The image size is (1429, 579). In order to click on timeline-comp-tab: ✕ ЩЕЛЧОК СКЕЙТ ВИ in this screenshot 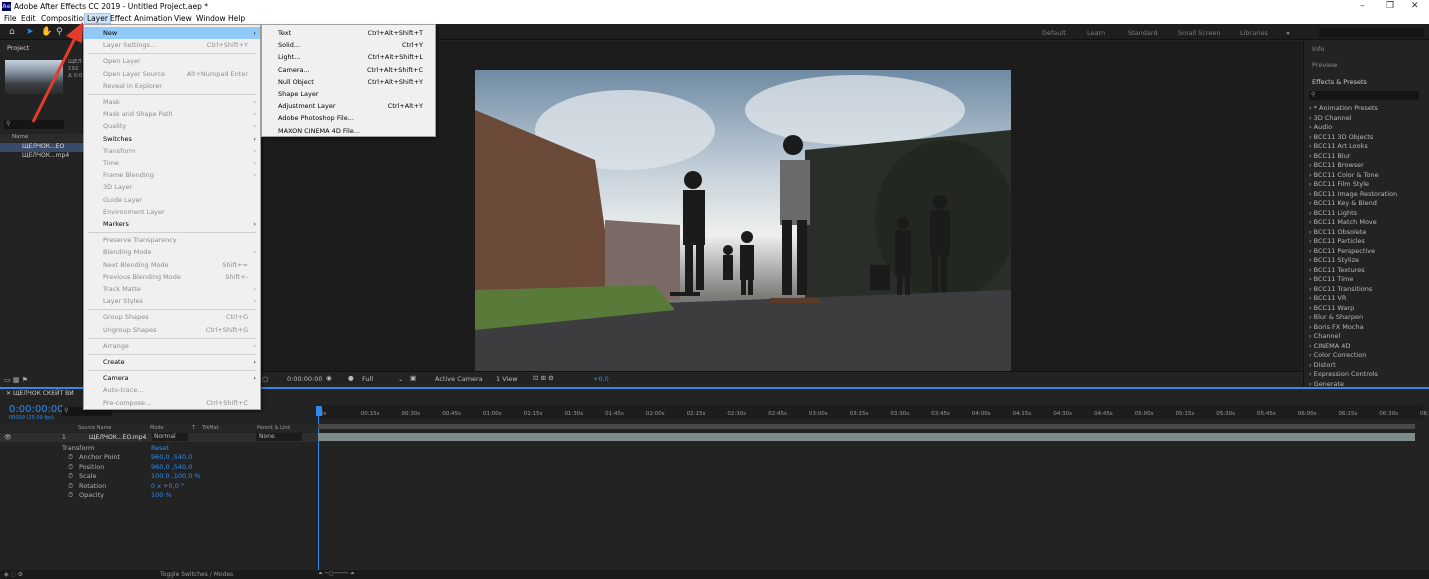, I will do `click(40, 393)`.